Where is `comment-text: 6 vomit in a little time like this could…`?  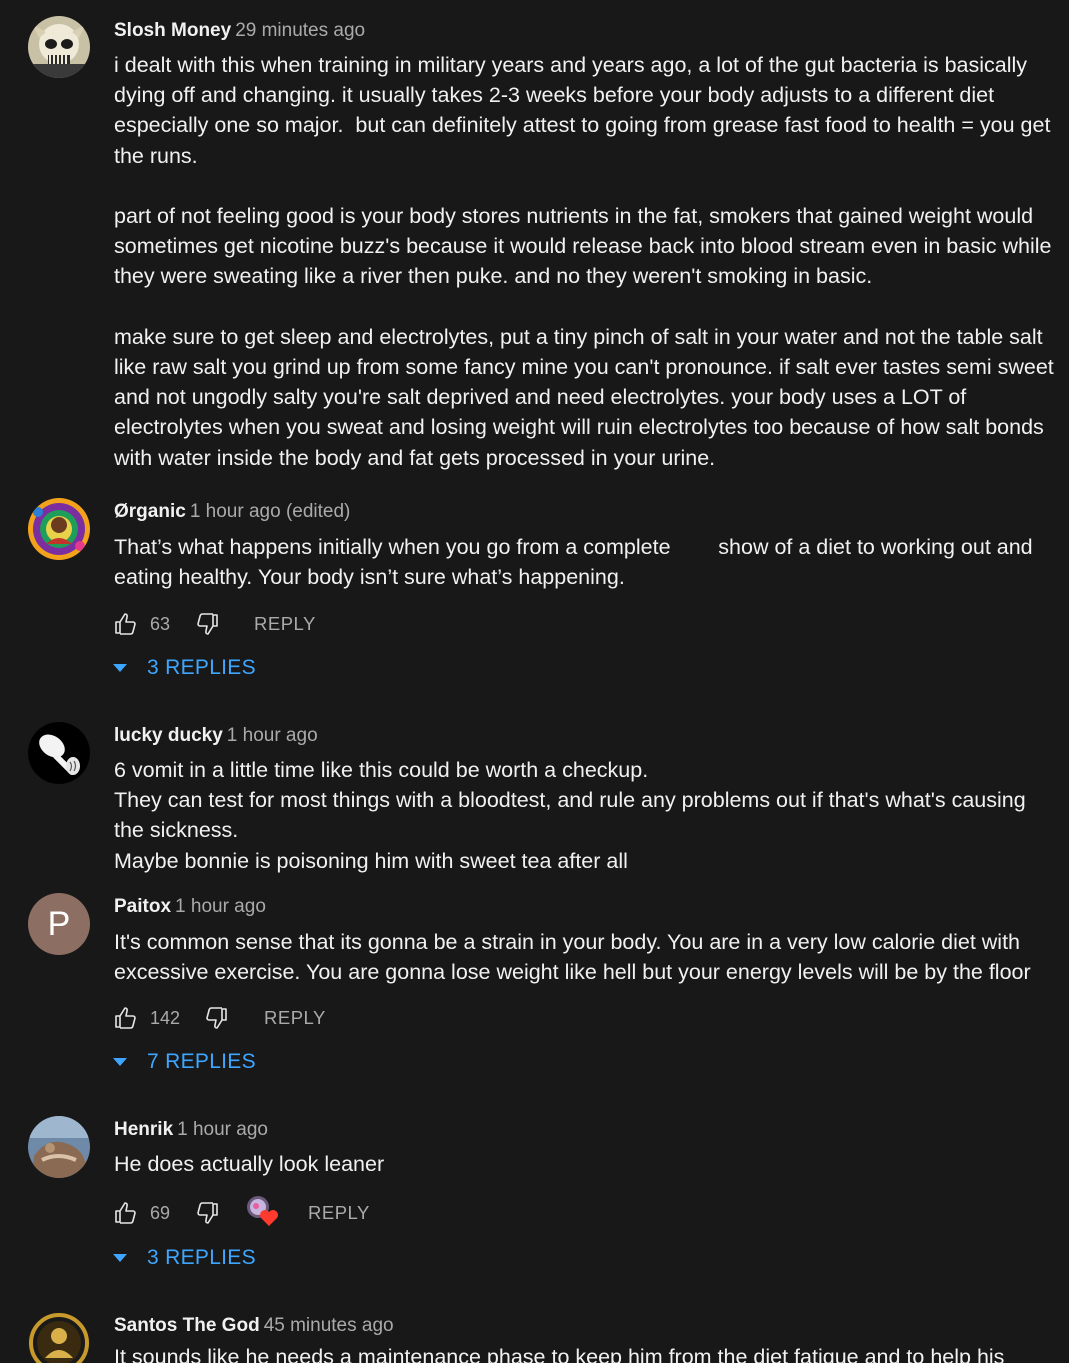
comment-text: 6 vomit in a little time like this could… is located at coordinates (570, 815).